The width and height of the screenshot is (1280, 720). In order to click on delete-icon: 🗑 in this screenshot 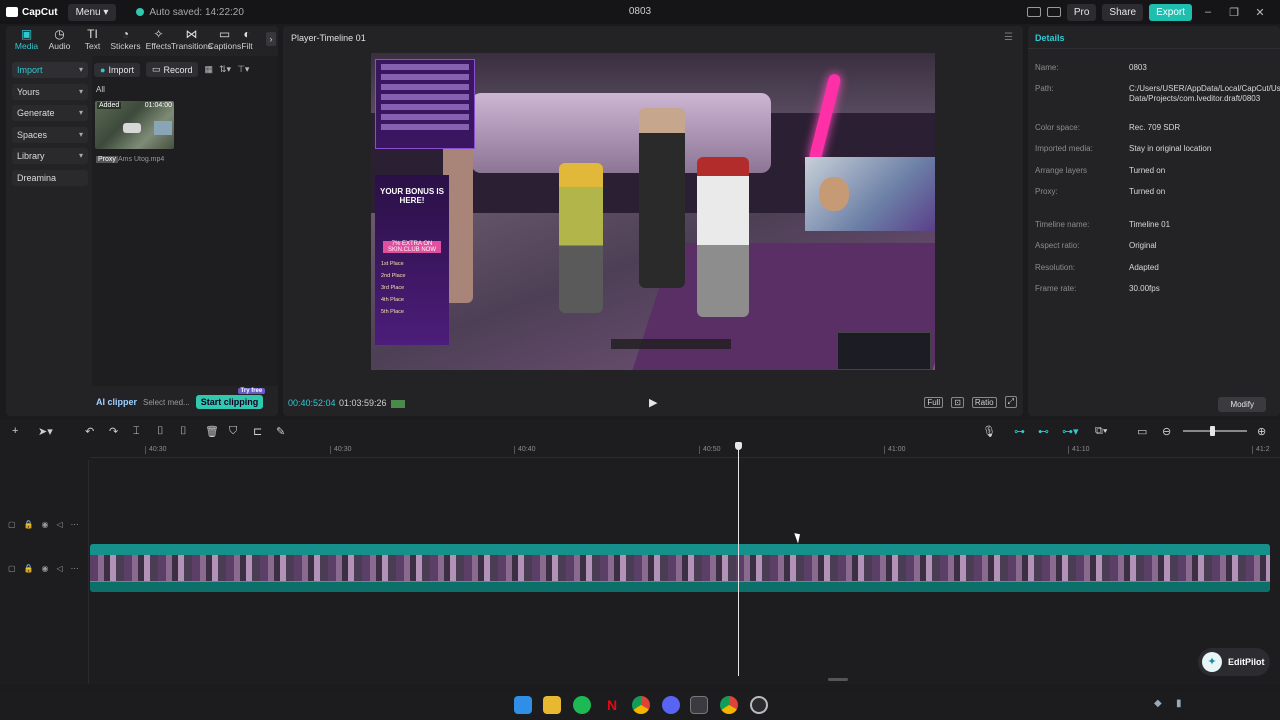, I will do `click(212, 431)`.